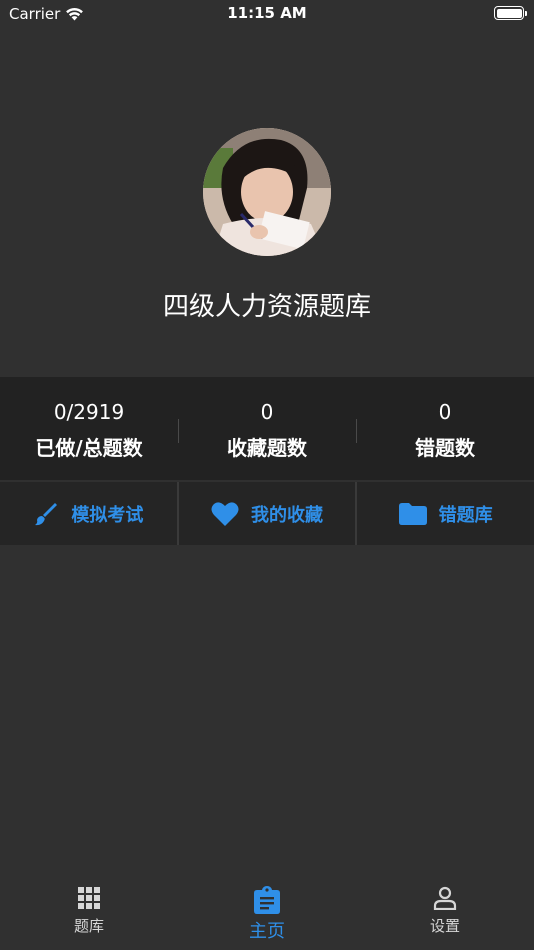 The width and height of the screenshot is (534, 950). Describe the element at coordinates (46, 513) in the screenshot. I see `brush-icon` at that location.